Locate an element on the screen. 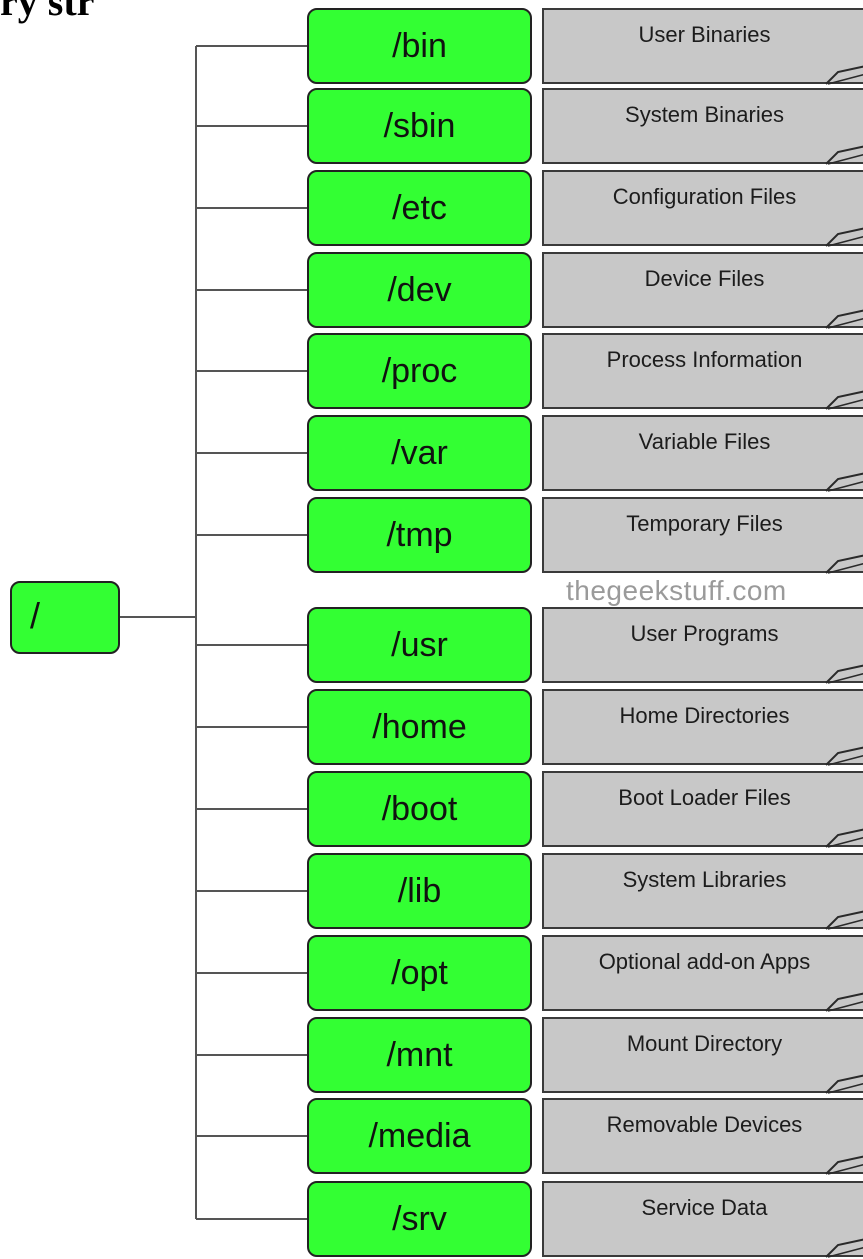 The image size is (863, 1259). desc-box-dev: Device Files is located at coordinates (702, 290).